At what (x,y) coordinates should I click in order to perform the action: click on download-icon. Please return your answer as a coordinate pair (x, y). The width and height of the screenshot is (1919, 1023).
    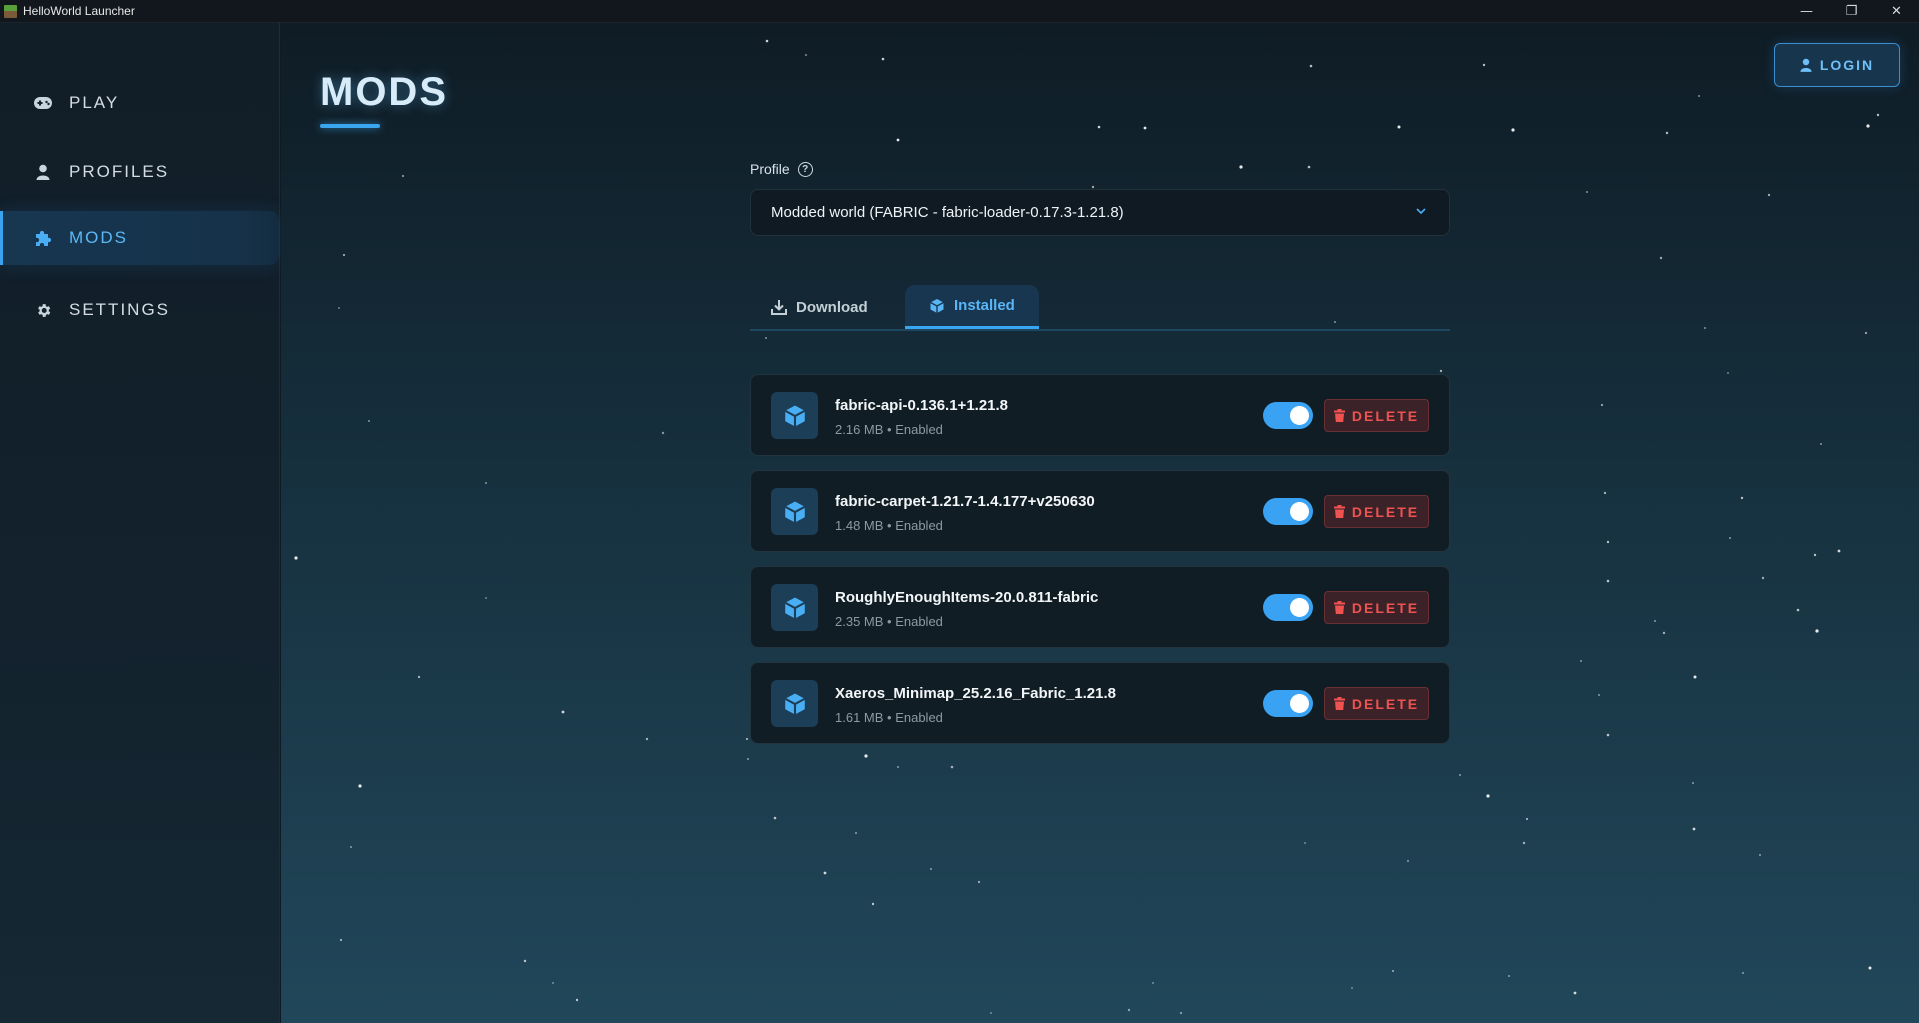
    Looking at the image, I should click on (779, 307).